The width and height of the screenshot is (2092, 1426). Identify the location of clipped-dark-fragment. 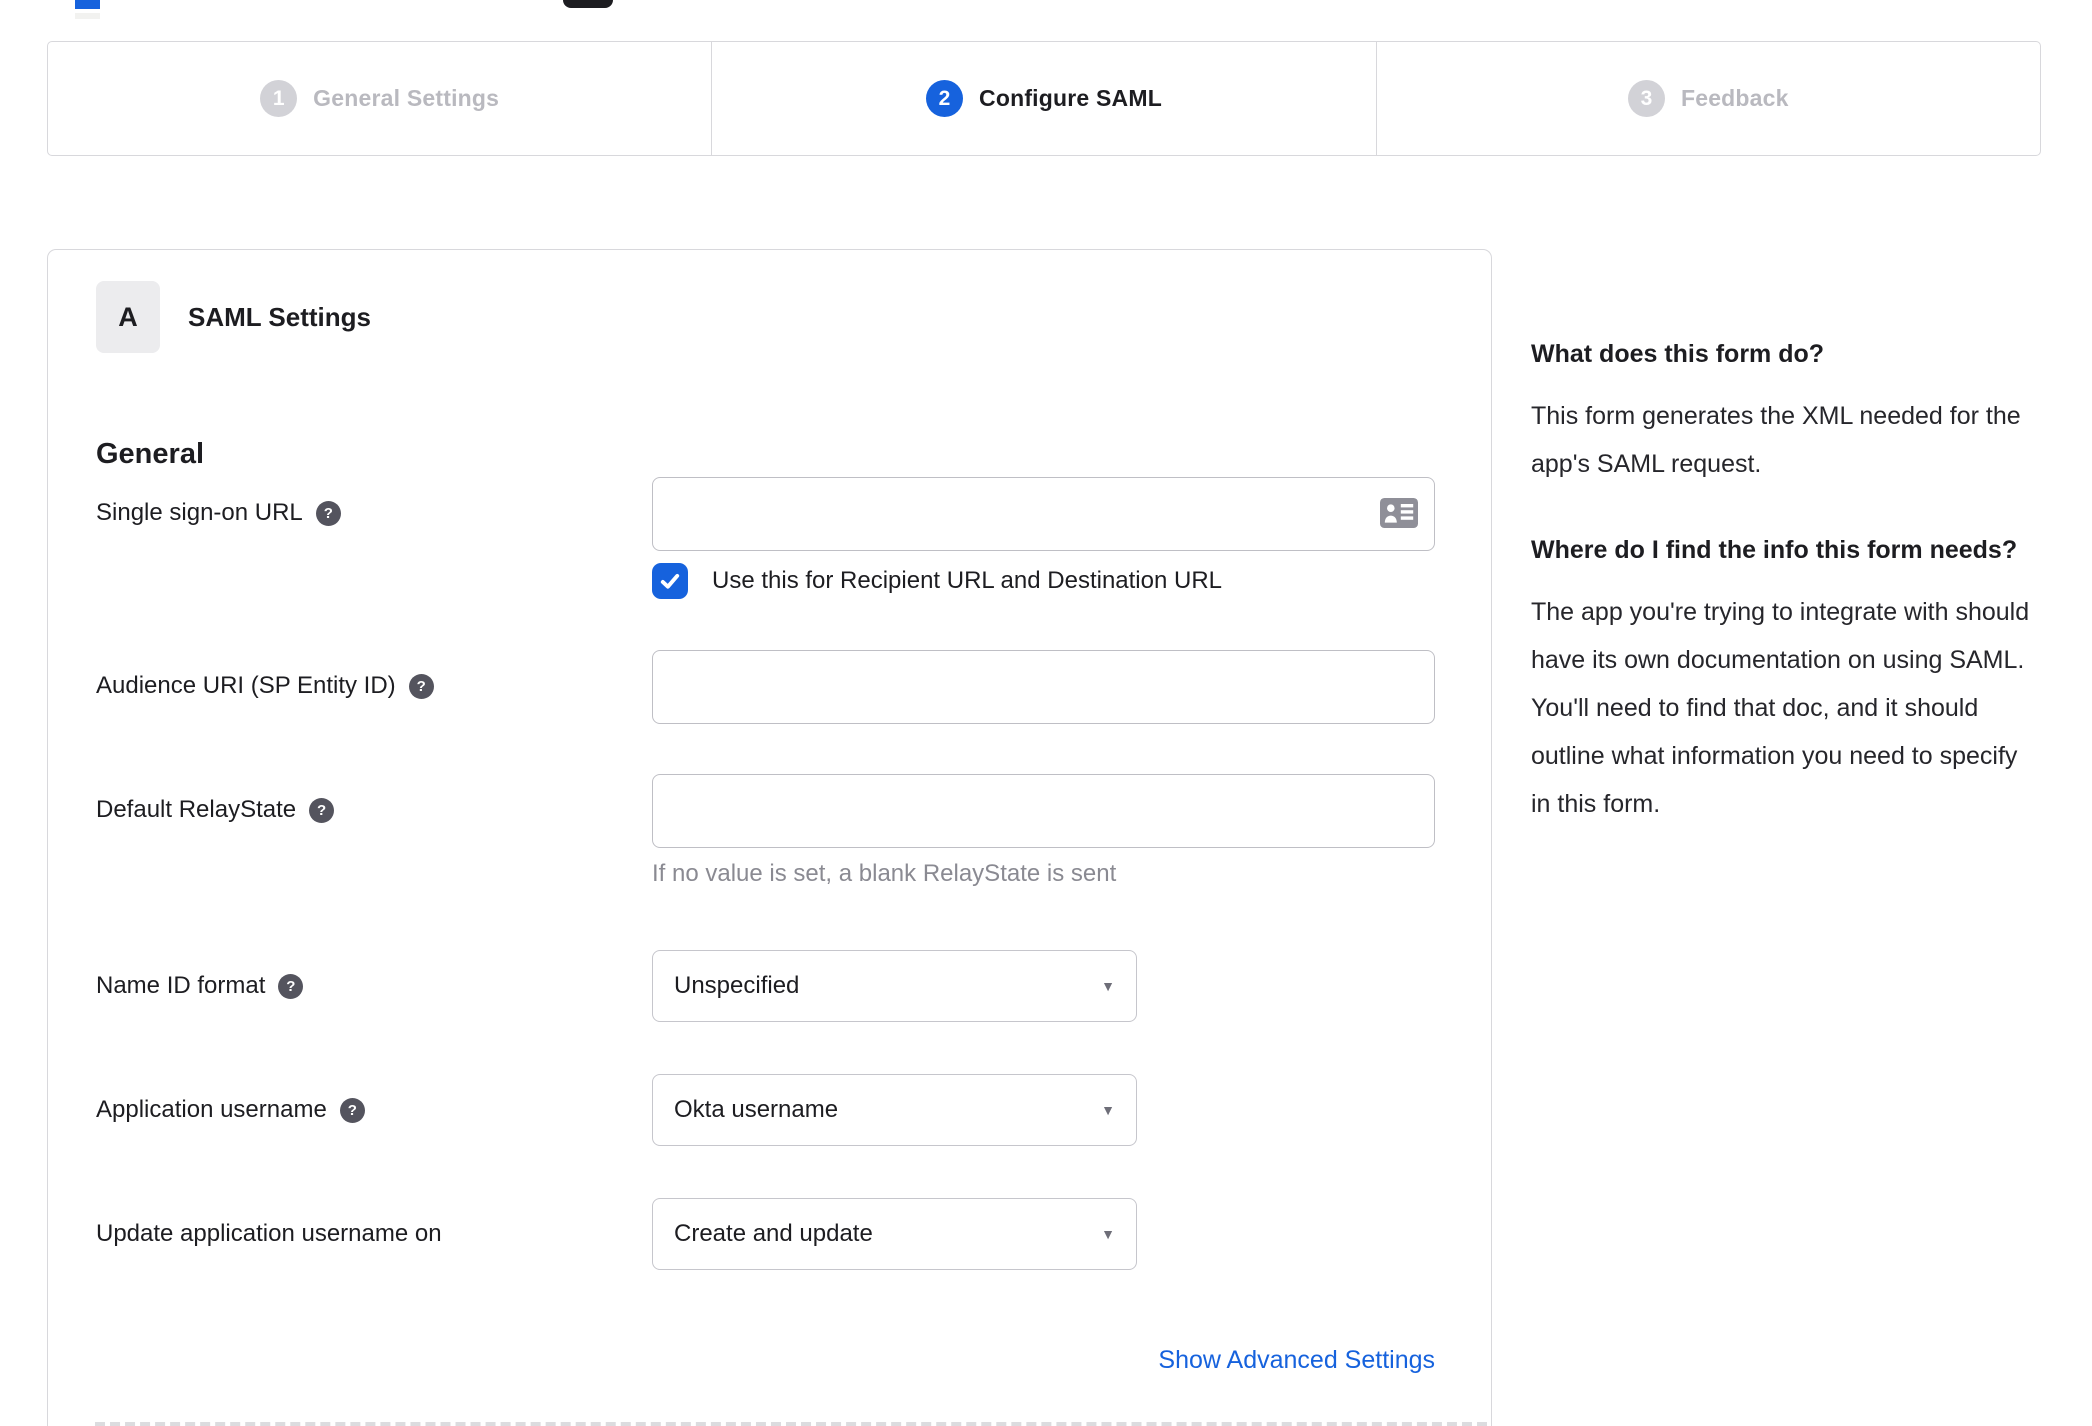
(588, 4).